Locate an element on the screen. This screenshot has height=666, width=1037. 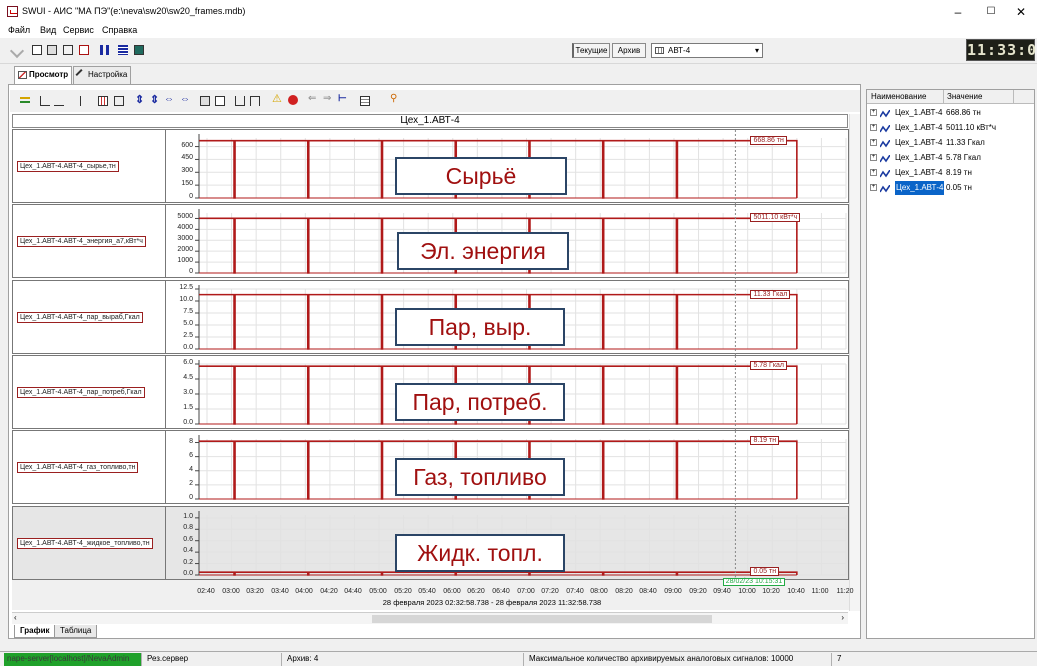
list-item: + Цех_1.АВТ-4 668.86 тн is located at coordinates (950, 113).